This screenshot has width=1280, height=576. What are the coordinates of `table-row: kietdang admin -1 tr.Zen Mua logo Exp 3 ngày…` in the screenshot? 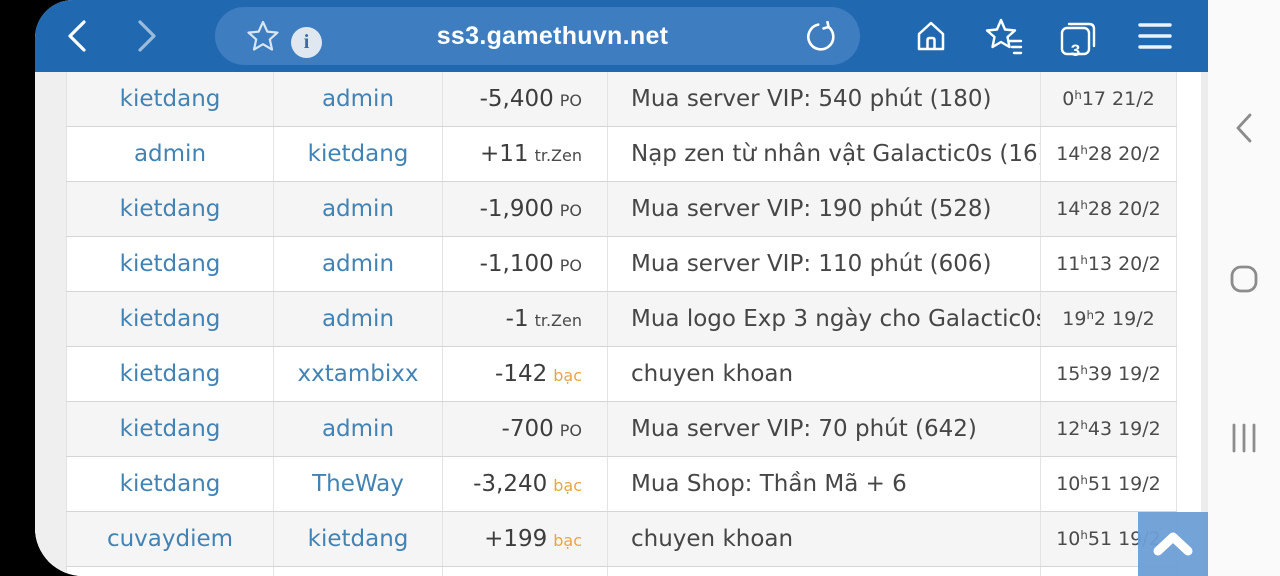 It's located at (621, 319).